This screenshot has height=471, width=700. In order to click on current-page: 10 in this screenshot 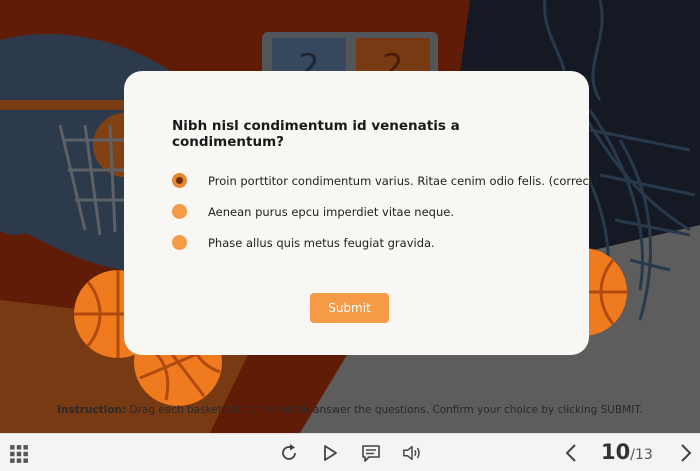, I will do `click(616, 452)`.